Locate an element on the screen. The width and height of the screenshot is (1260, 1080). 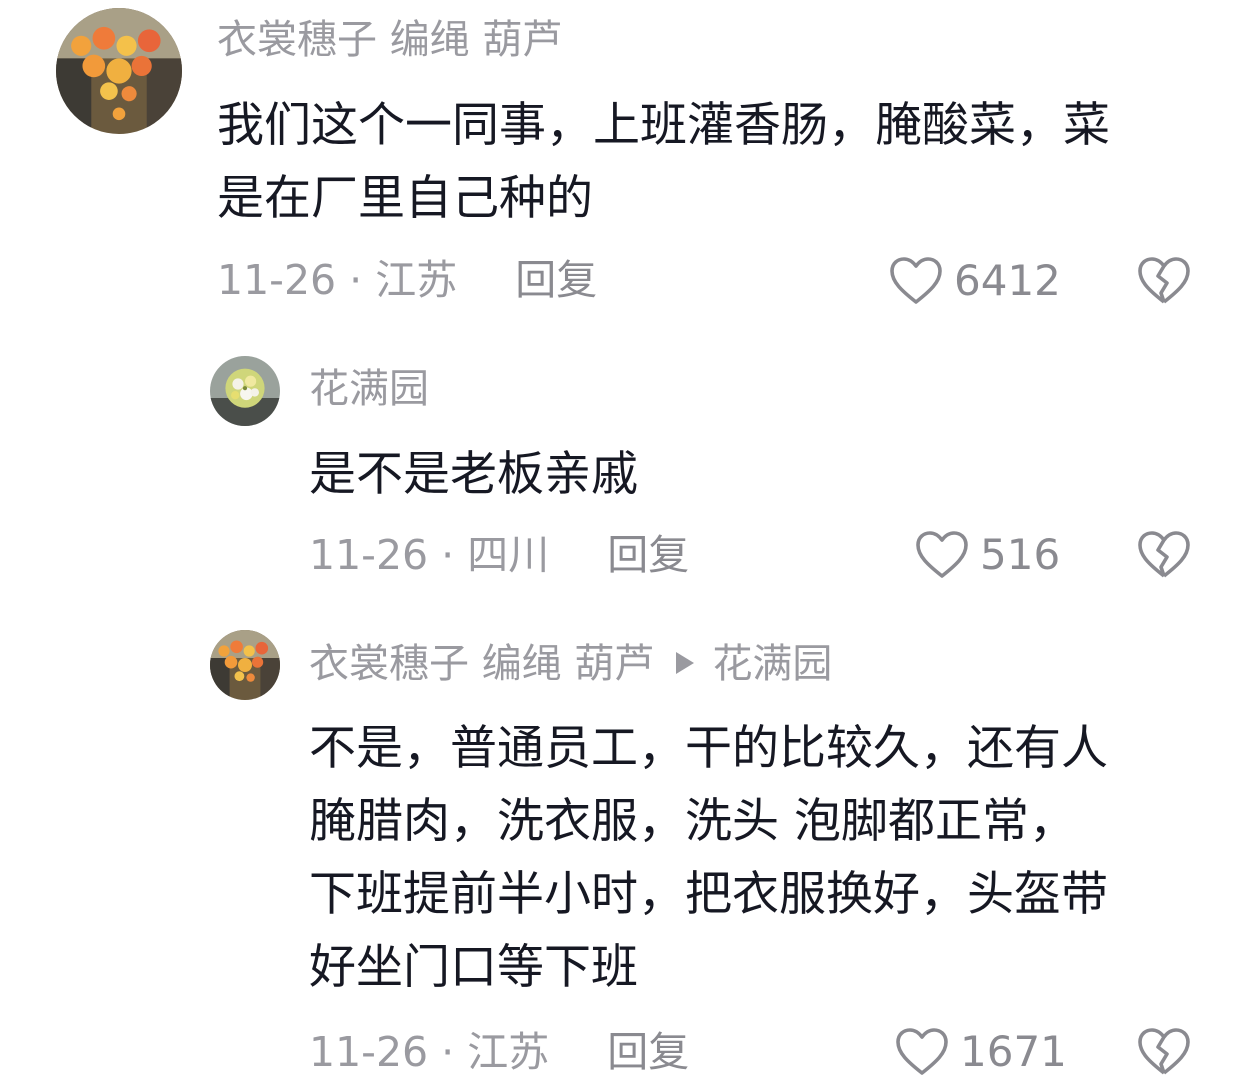
like-count: 1671 is located at coordinates (1013, 1051).